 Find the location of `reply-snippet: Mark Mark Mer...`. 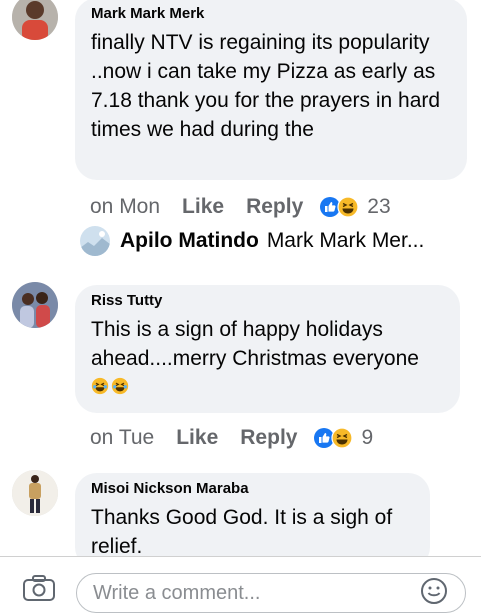

reply-snippet: Mark Mark Mer... is located at coordinates (345, 240).